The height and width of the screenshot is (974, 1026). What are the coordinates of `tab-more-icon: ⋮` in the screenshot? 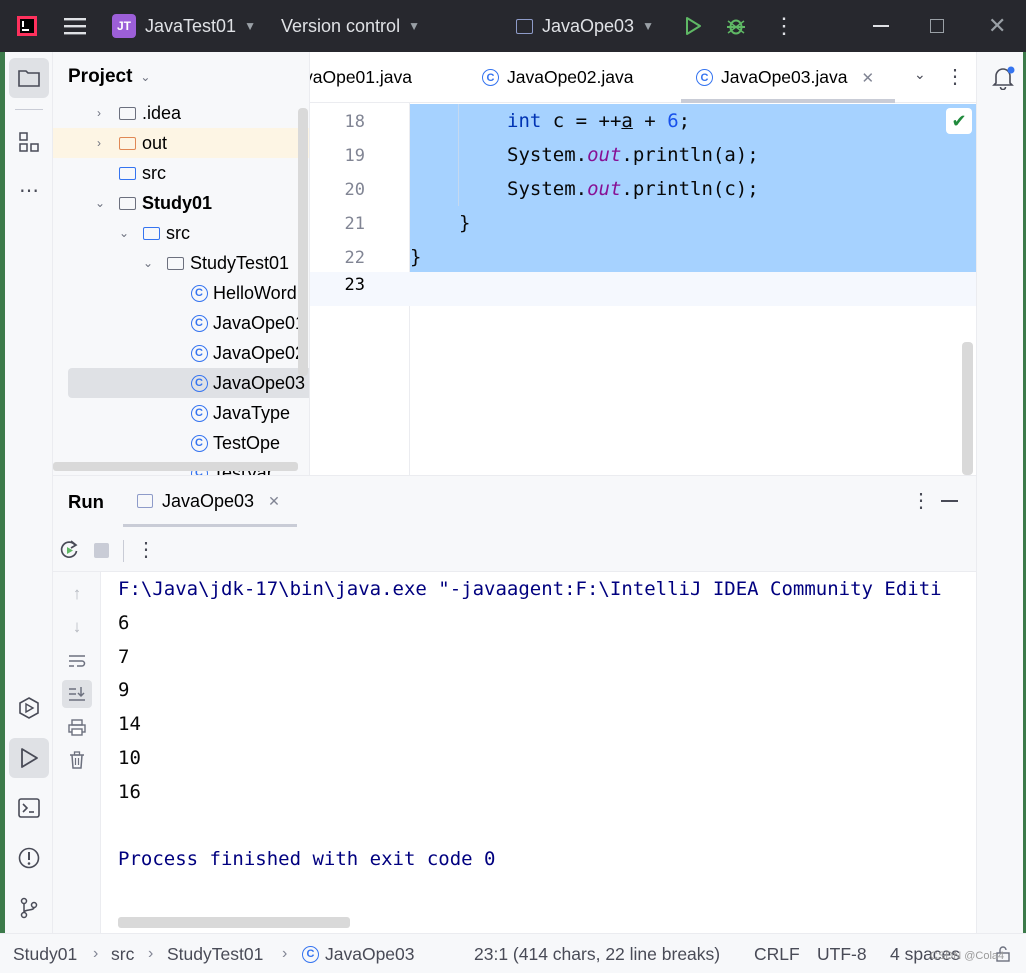 It's located at (955, 76).